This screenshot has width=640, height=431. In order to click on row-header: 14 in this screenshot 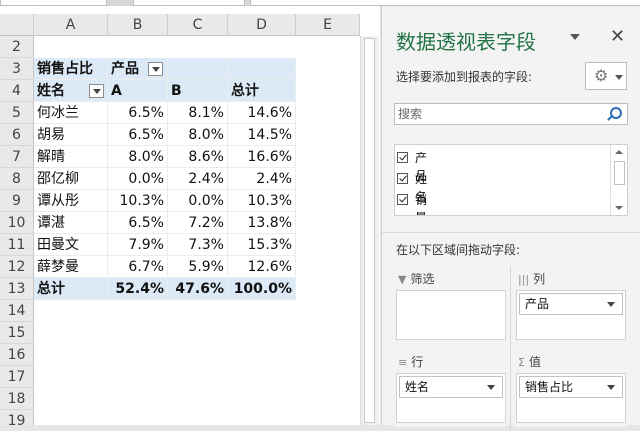, I will do `click(17, 311)`.